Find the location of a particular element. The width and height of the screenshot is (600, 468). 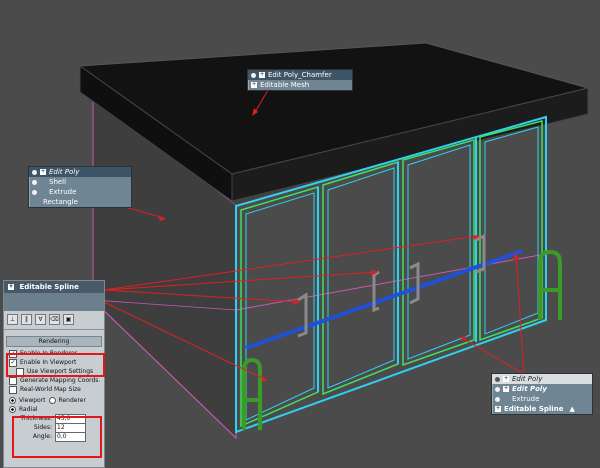

option-label: Renderer is located at coordinates (72, 400).